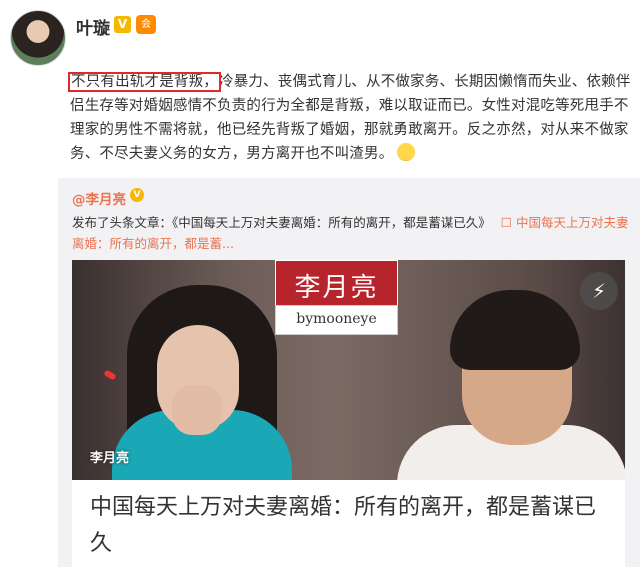 The height and width of the screenshot is (567, 640). What do you see at coordinates (197, 410) in the screenshot?
I see `woman-figure-hand` at bounding box center [197, 410].